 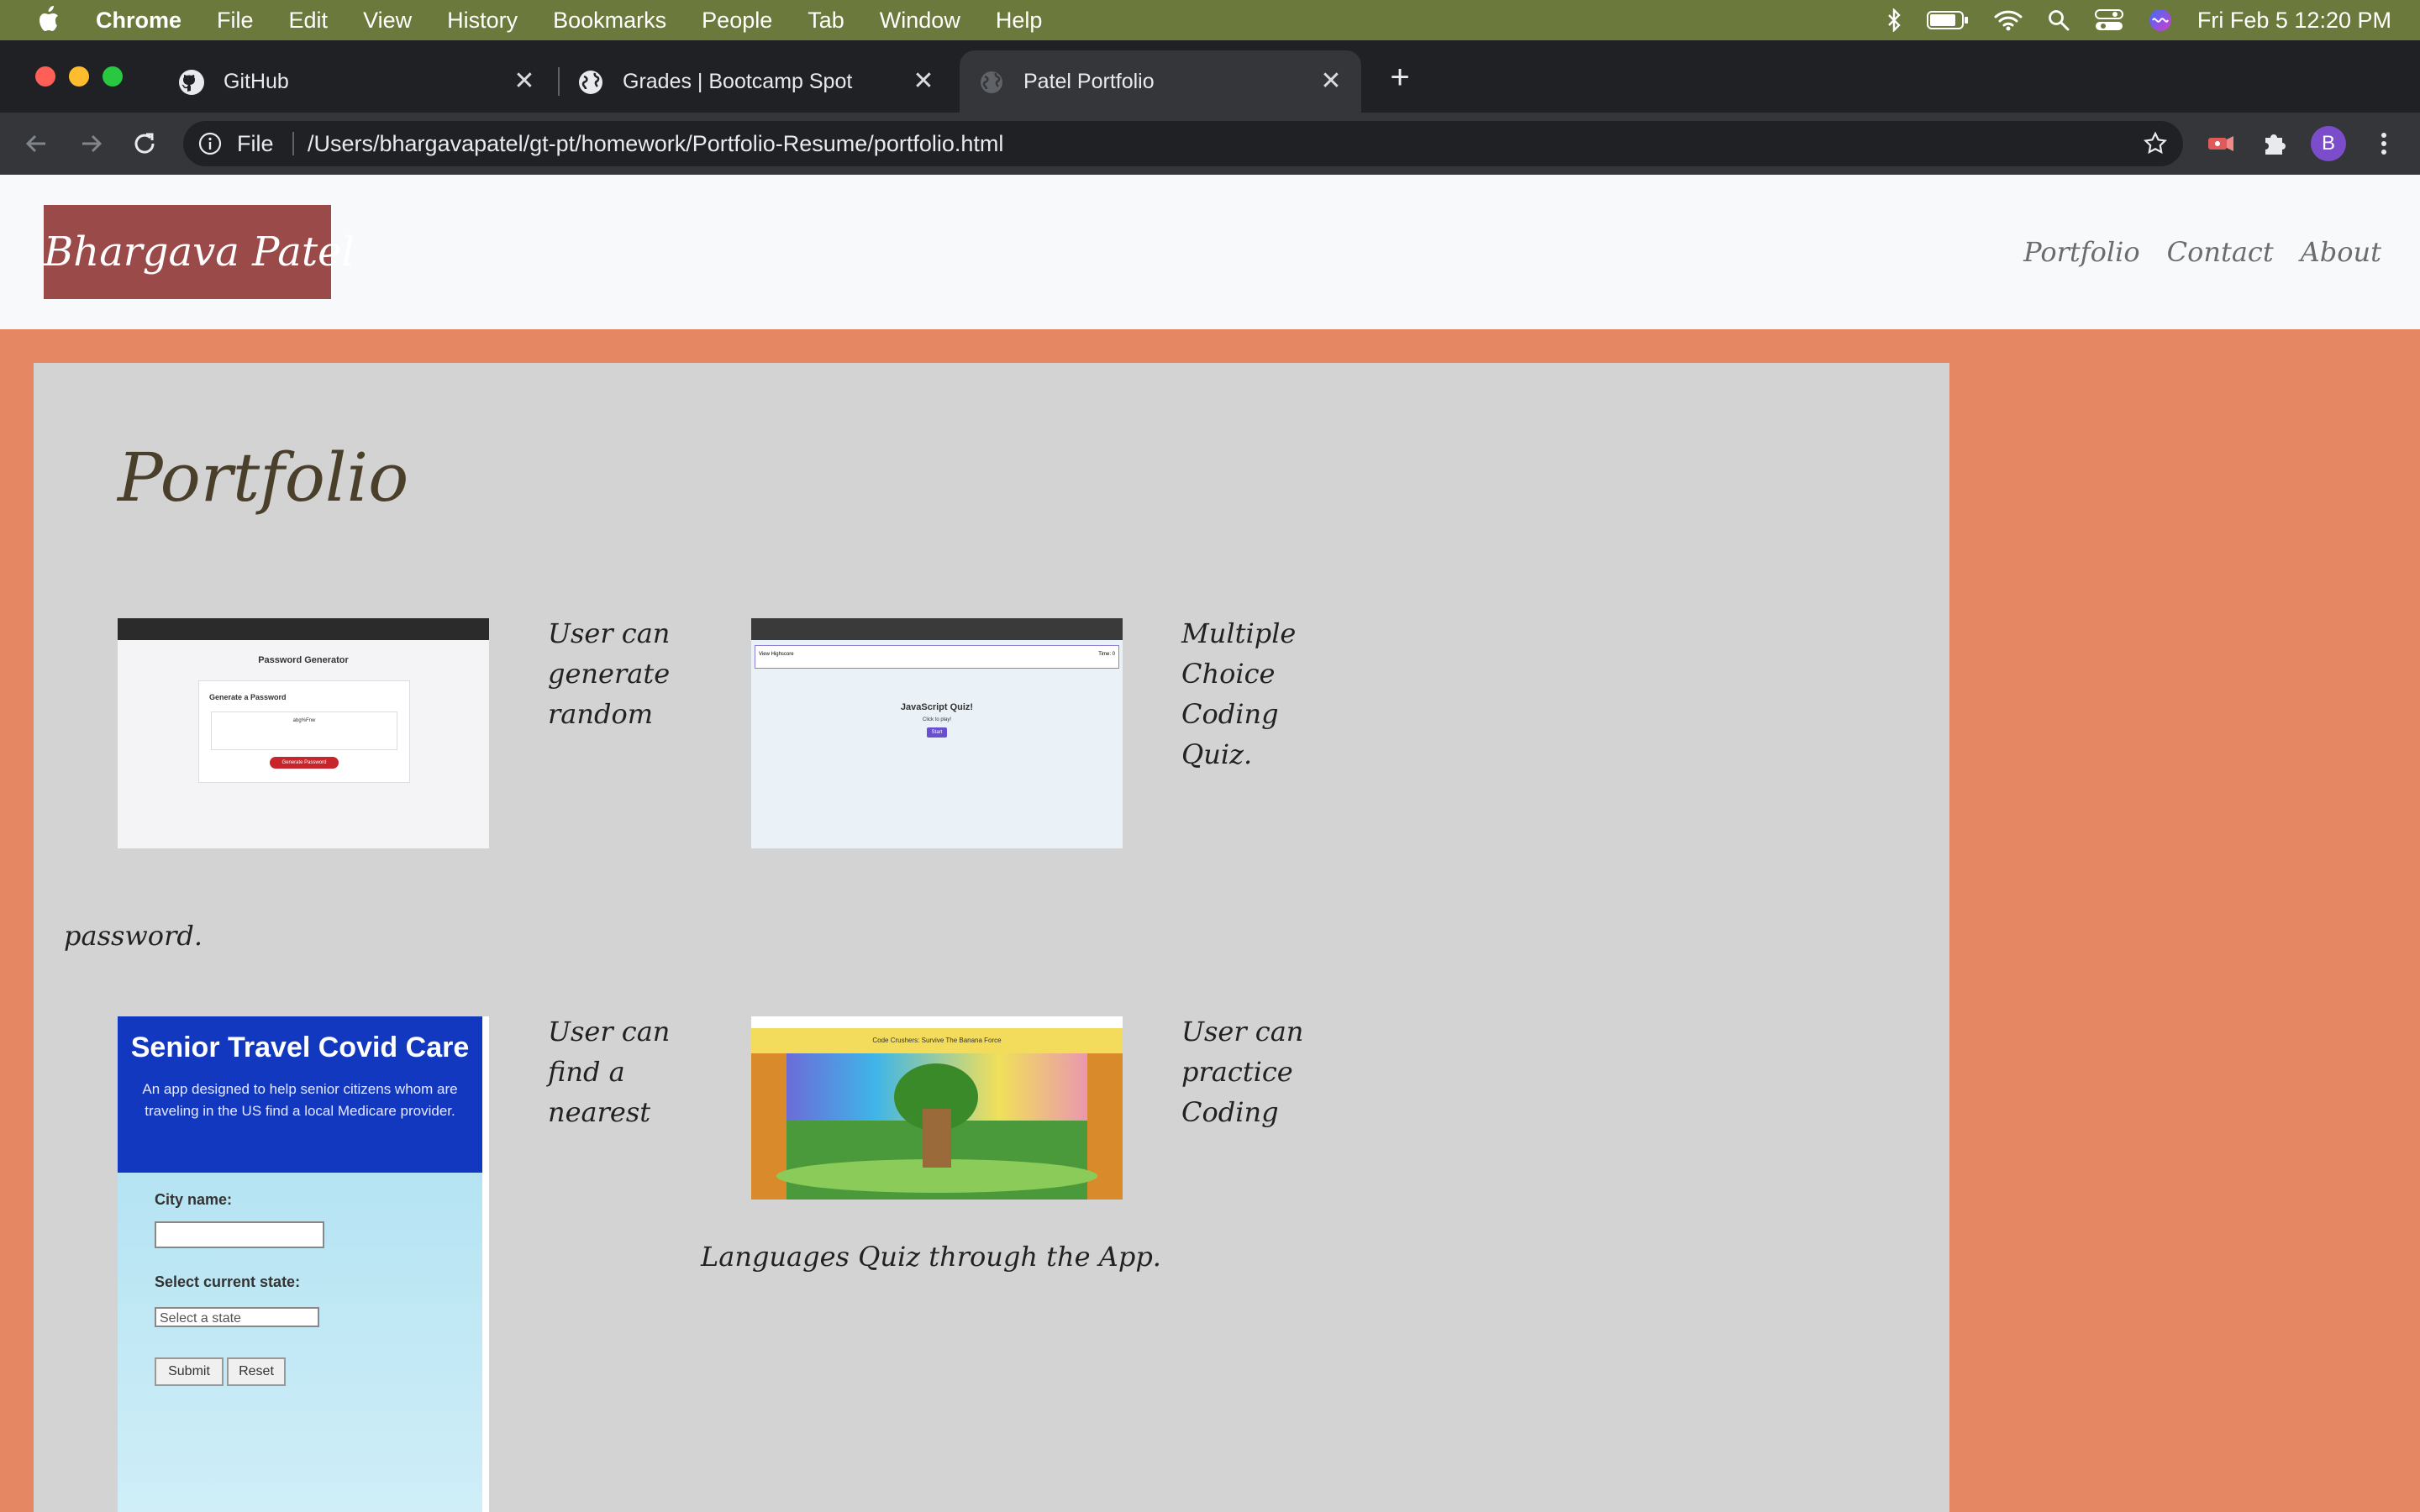 I want to click on menu-view: View, so click(x=387, y=21).